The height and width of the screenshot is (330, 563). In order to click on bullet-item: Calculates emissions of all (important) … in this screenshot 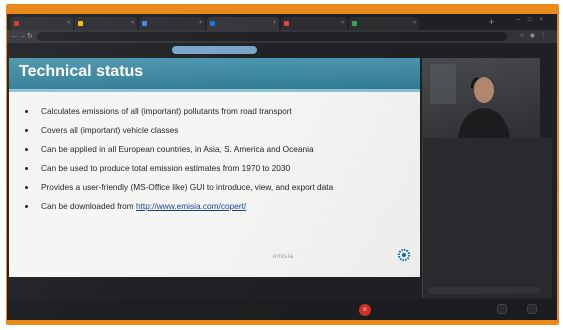, I will do `click(220, 115)`.